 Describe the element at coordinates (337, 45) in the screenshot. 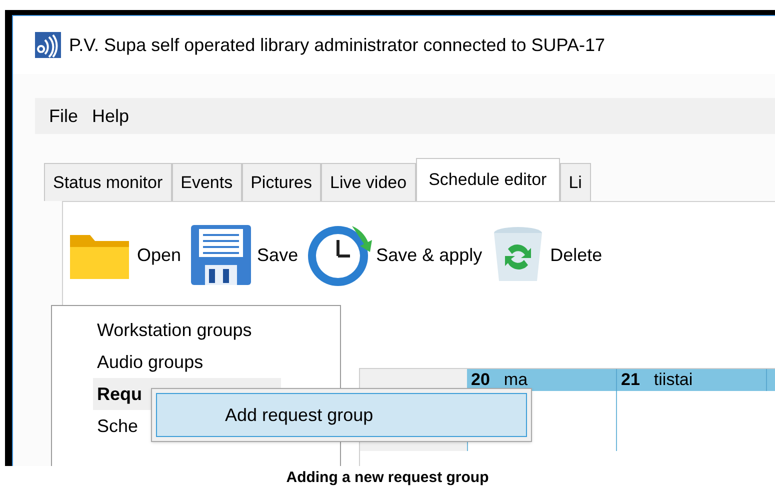

I see `window-title: P.V. Supa self operated library administrator connected to SUPA-17` at that location.